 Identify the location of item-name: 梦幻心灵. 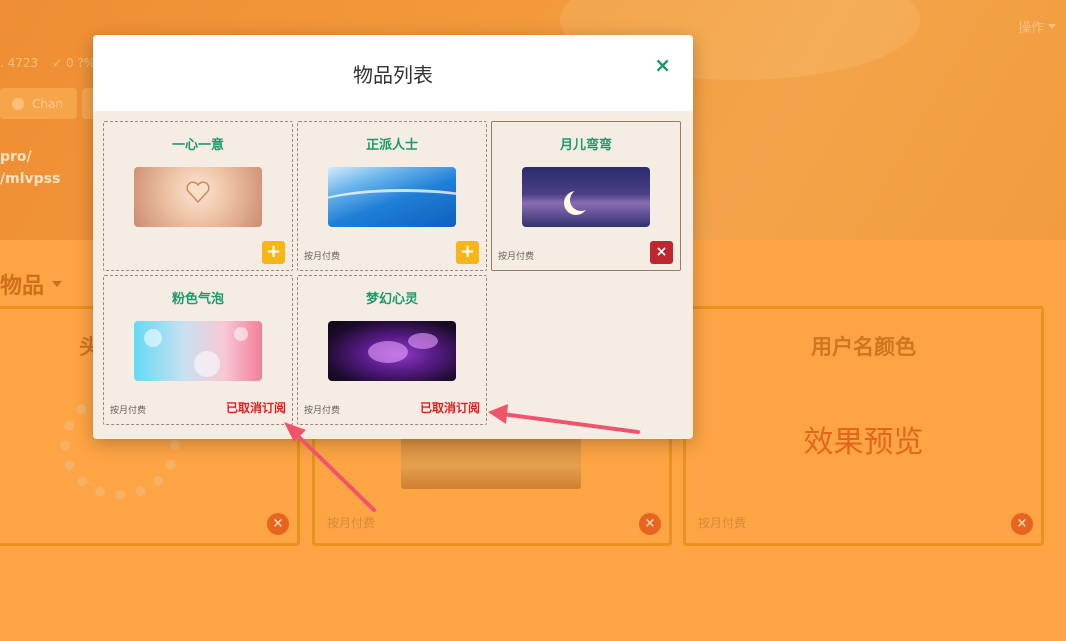
(391, 299).